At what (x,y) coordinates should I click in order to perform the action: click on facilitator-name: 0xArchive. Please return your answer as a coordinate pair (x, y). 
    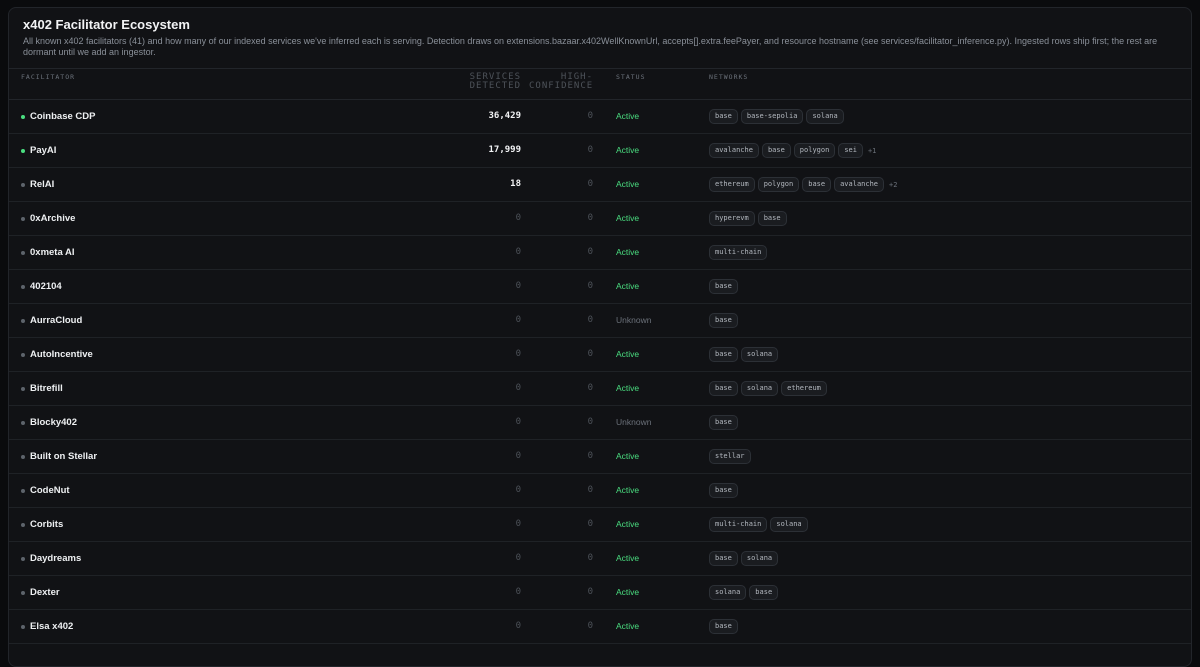
    Looking at the image, I should click on (52, 218).